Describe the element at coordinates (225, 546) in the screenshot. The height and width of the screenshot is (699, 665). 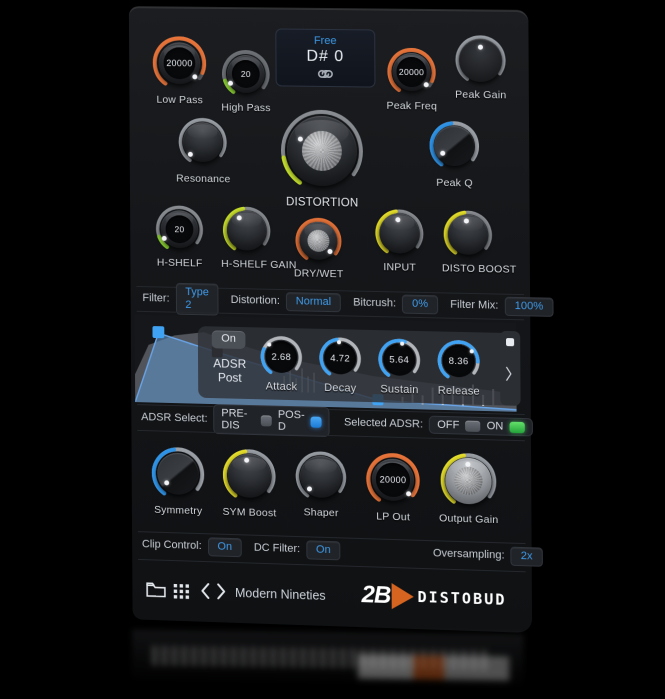
I see `clip-control-value: On` at that location.